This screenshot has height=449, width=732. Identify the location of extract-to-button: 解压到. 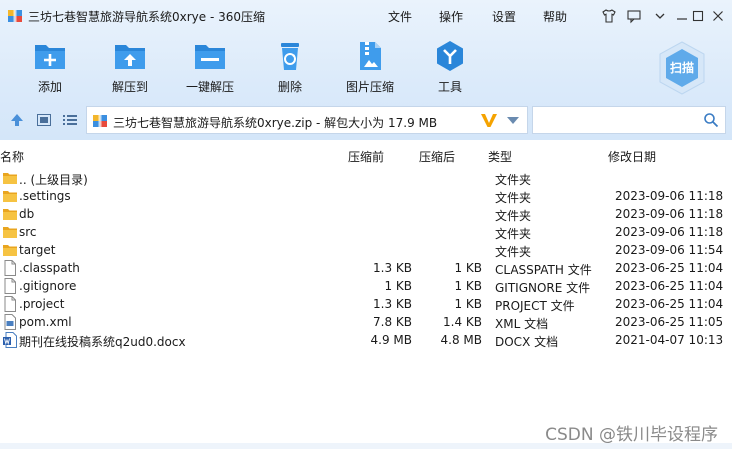
(130, 68).